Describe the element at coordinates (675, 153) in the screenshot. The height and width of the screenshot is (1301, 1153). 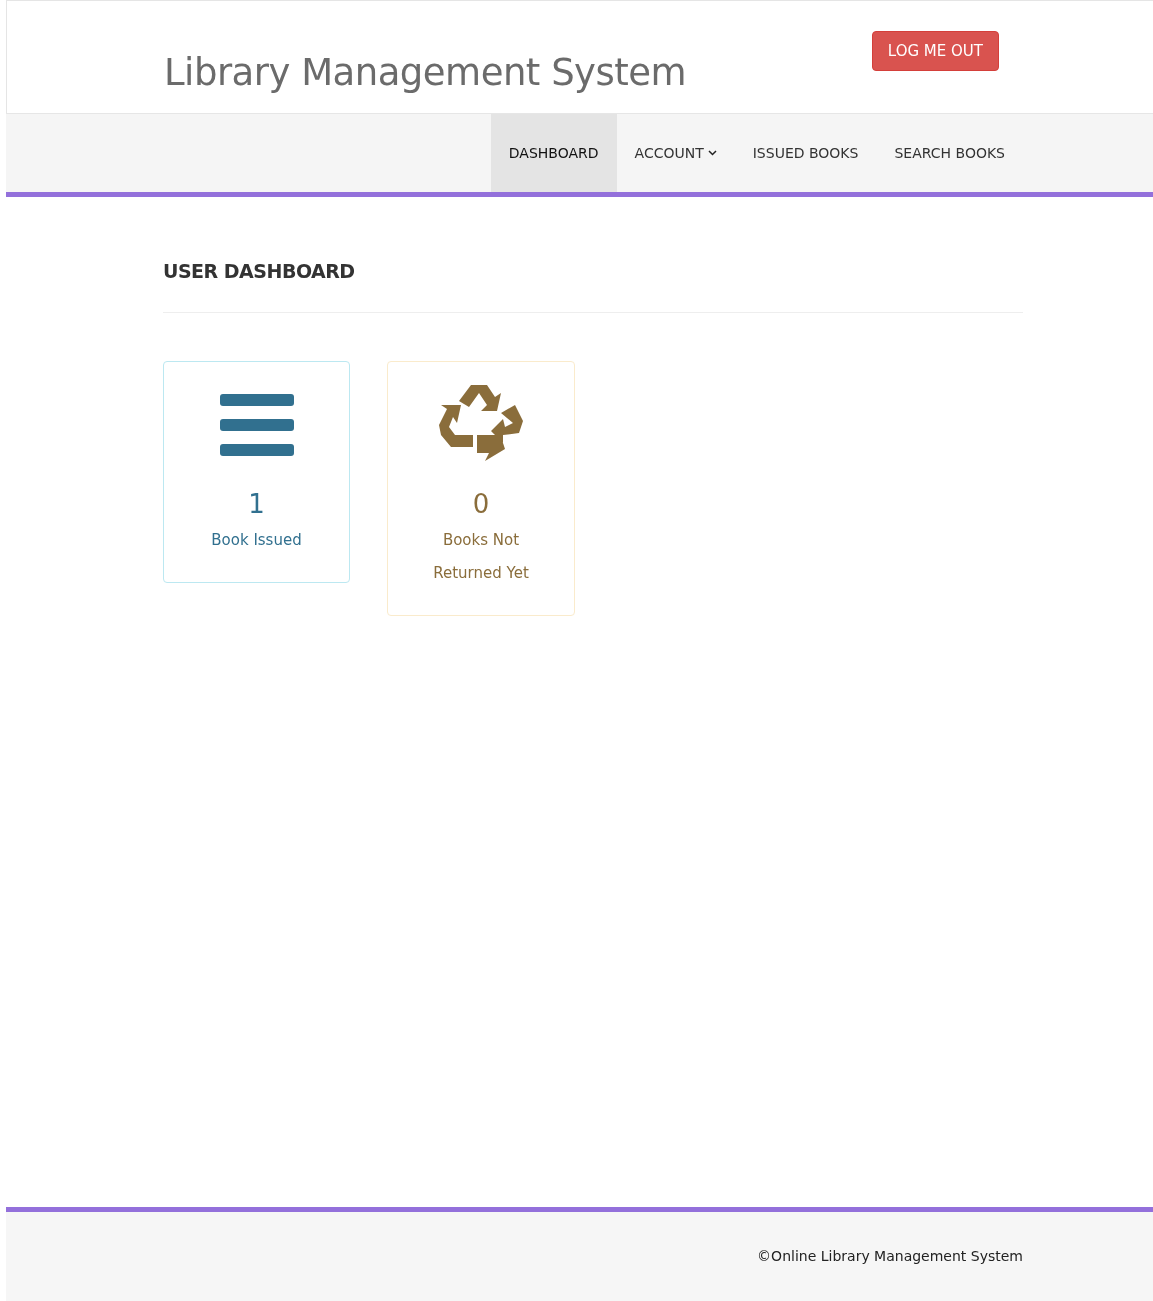
I see `nav-link: ACCOUNT` at that location.